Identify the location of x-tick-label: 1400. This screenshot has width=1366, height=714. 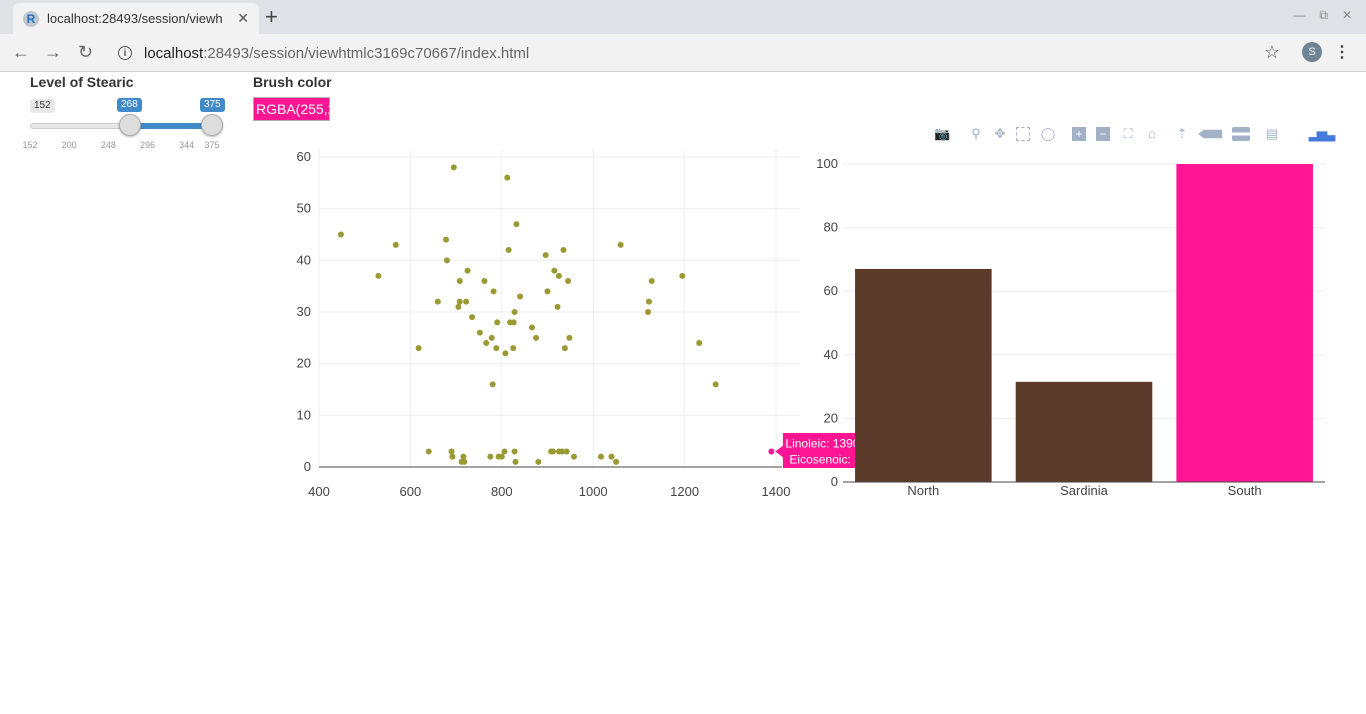
(776, 491).